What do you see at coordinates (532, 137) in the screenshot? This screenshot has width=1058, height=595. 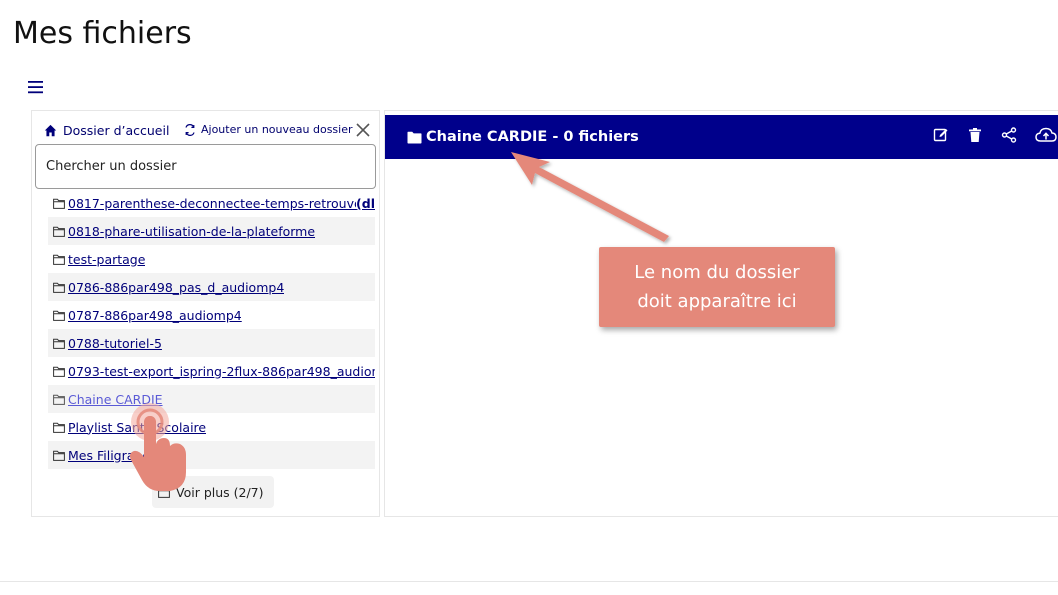 I see `folder-header-title: Chaine CARDIE - 0 fichiers` at bounding box center [532, 137].